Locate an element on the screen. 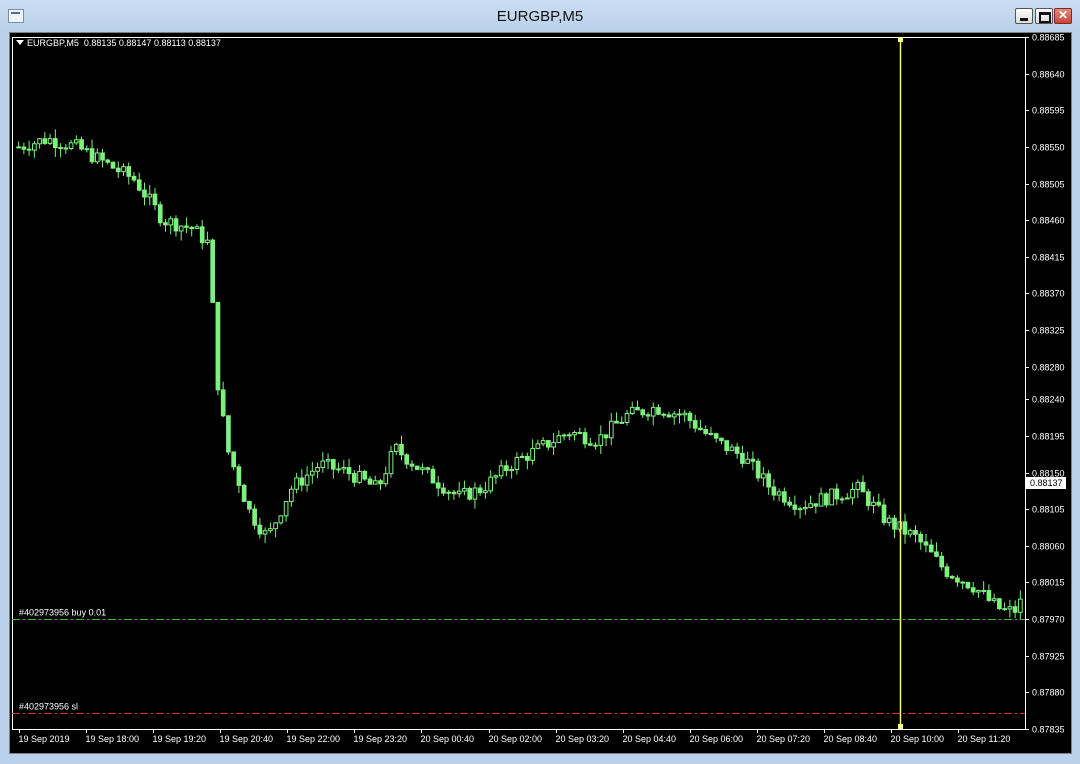  y-tick-label: 0.88280 is located at coordinates (1048, 368).